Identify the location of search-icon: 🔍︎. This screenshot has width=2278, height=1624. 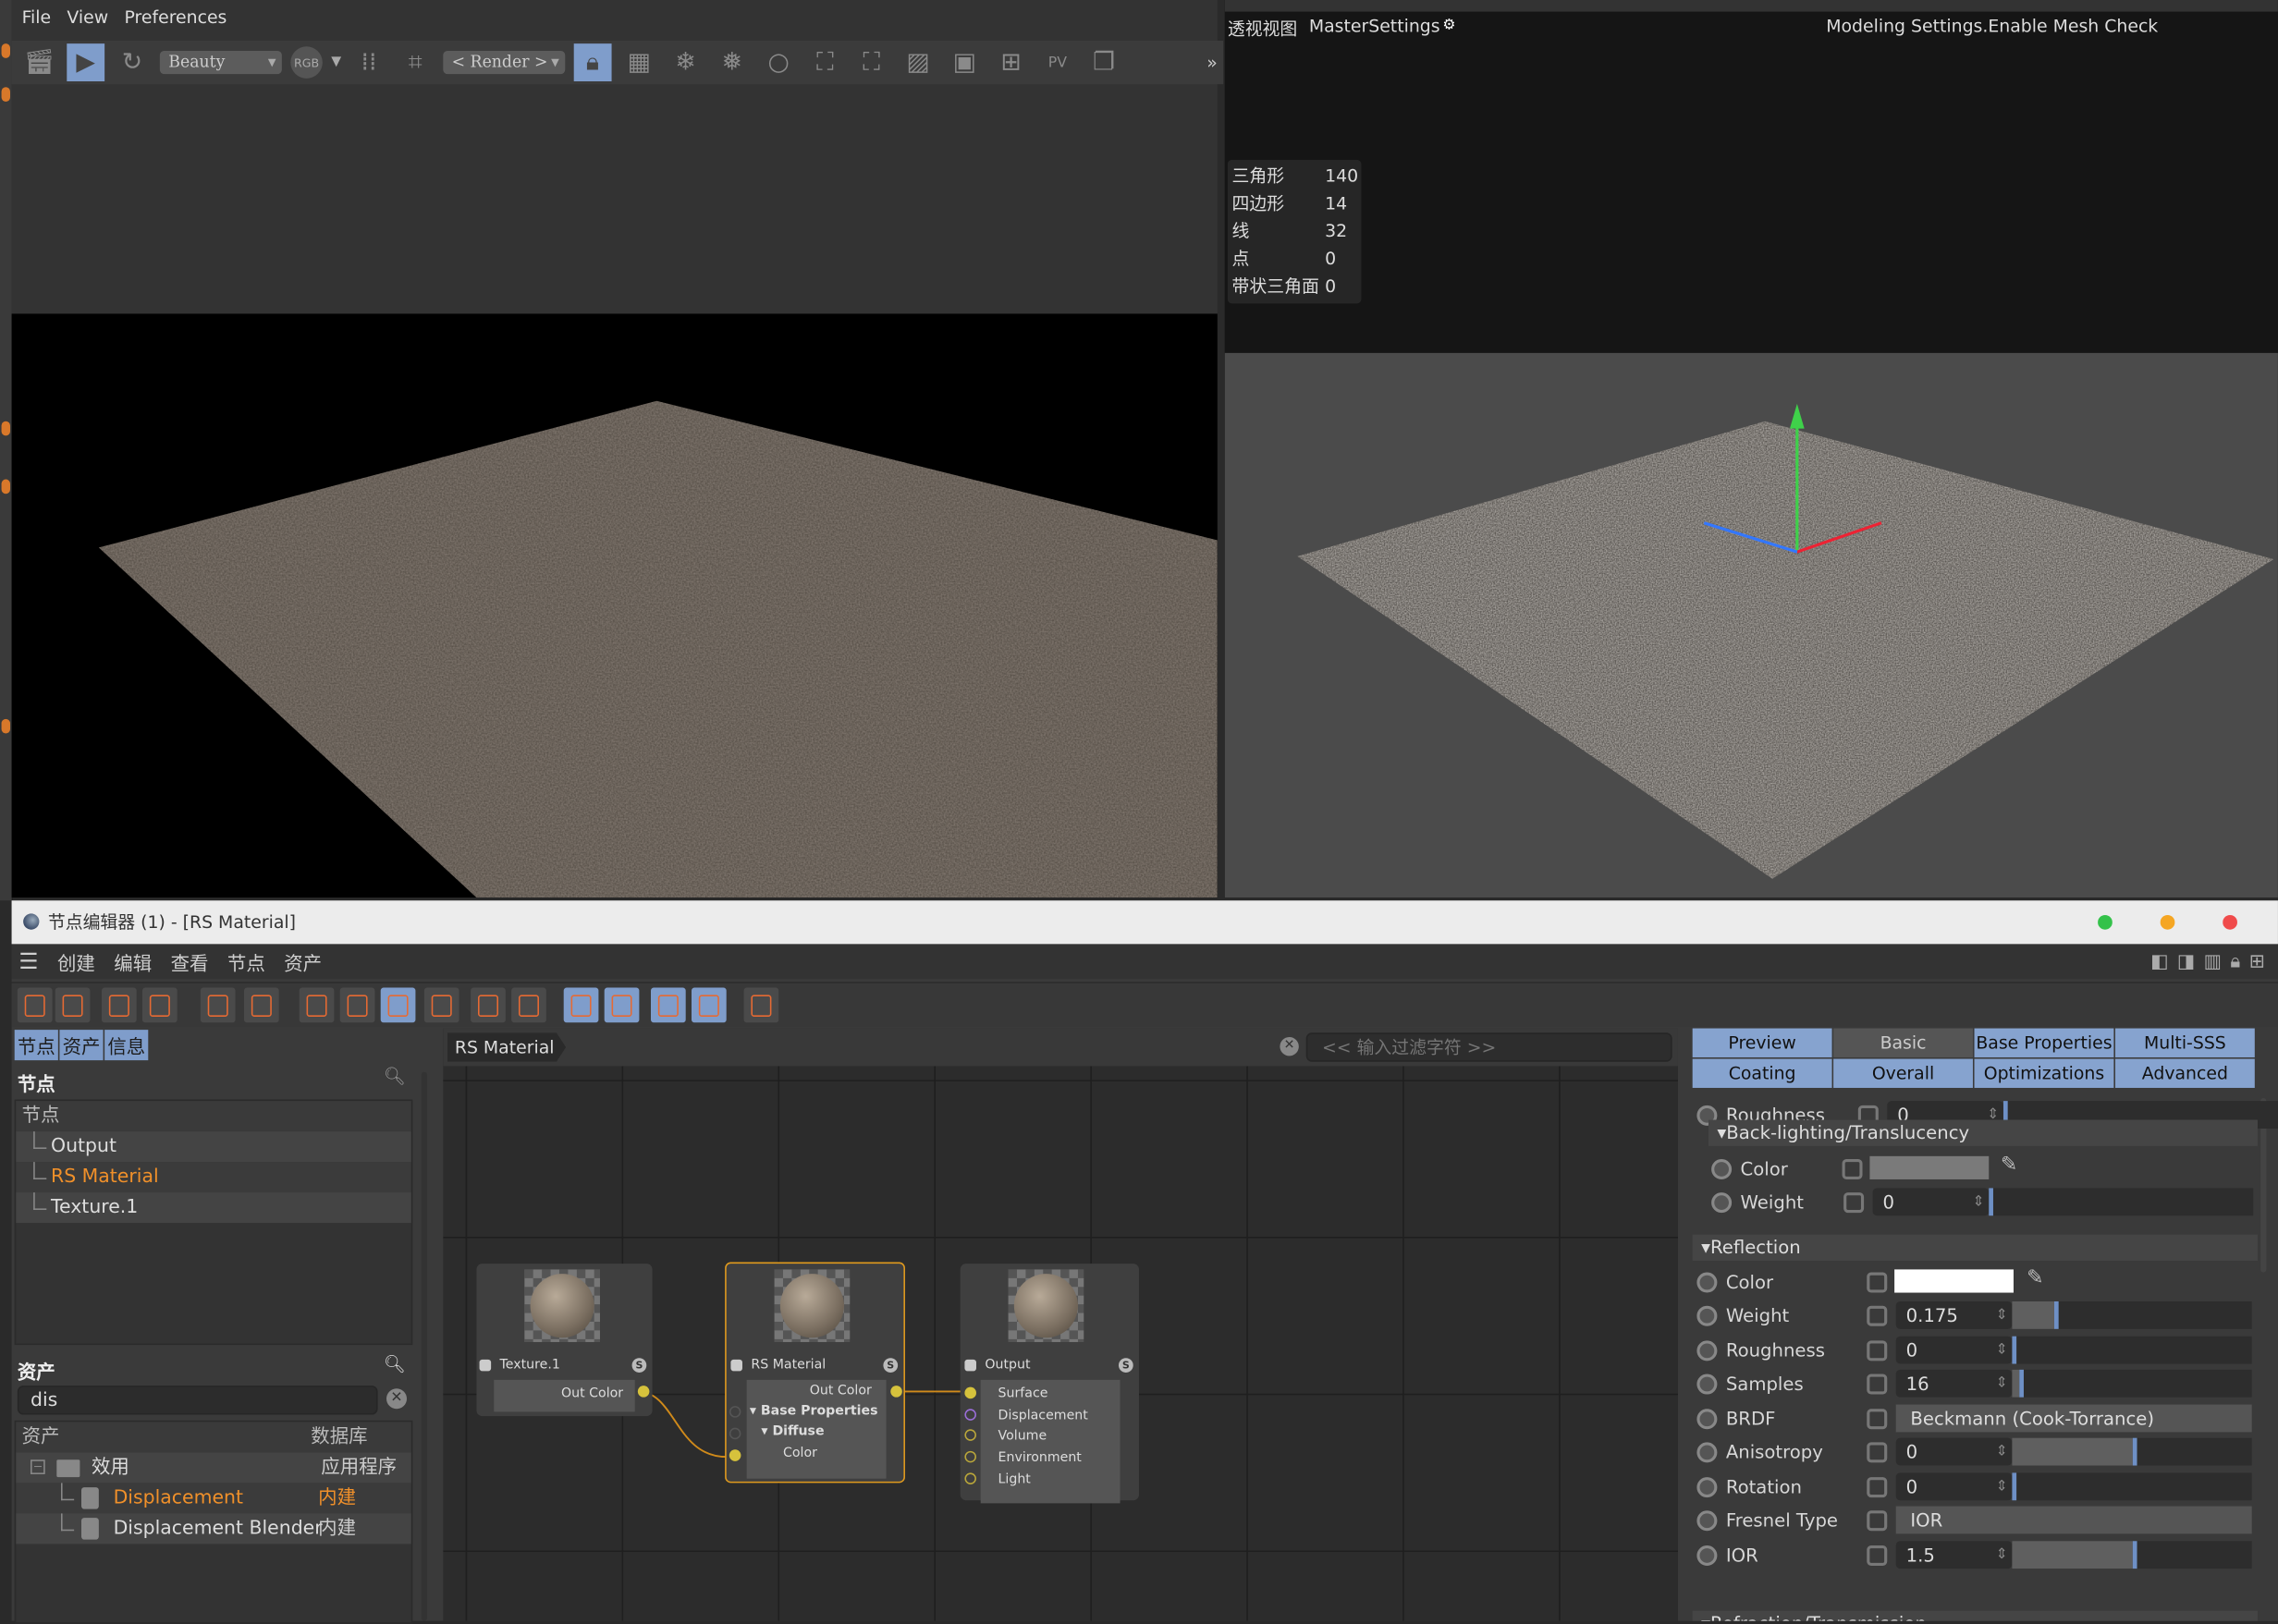
(395, 1076).